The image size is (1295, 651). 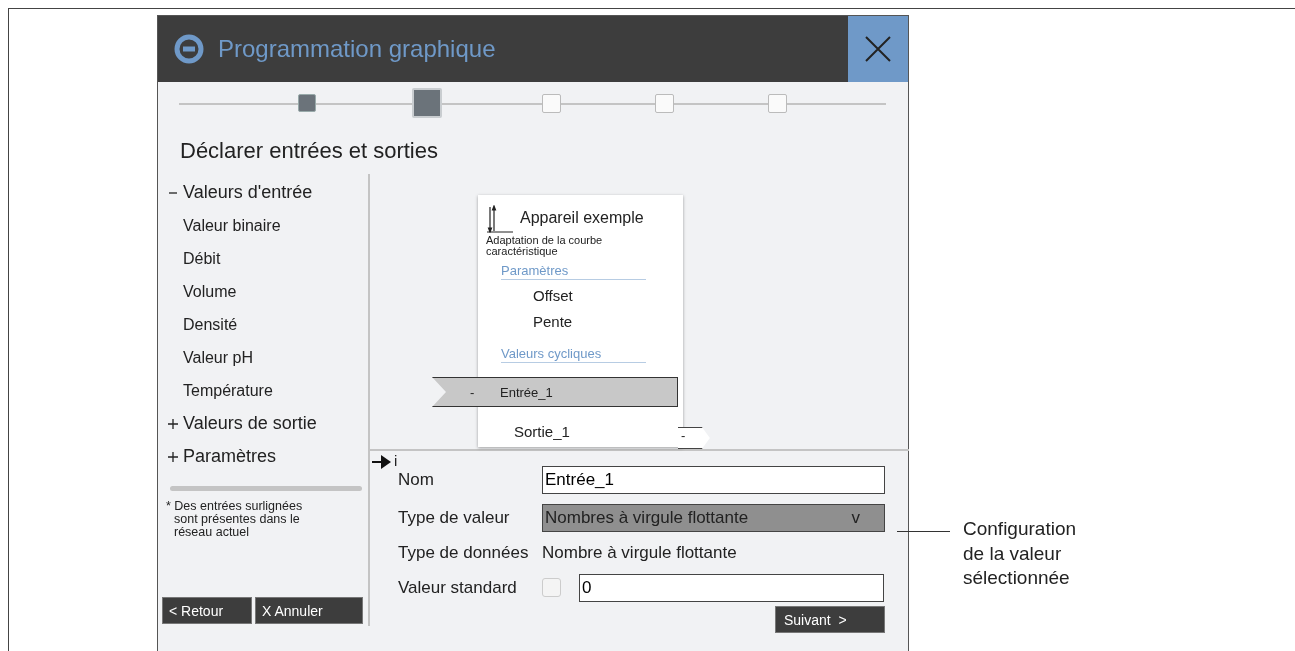 What do you see at coordinates (551, 587) in the screenshot?
I see `checkbox` at bounding box center [551, 587].